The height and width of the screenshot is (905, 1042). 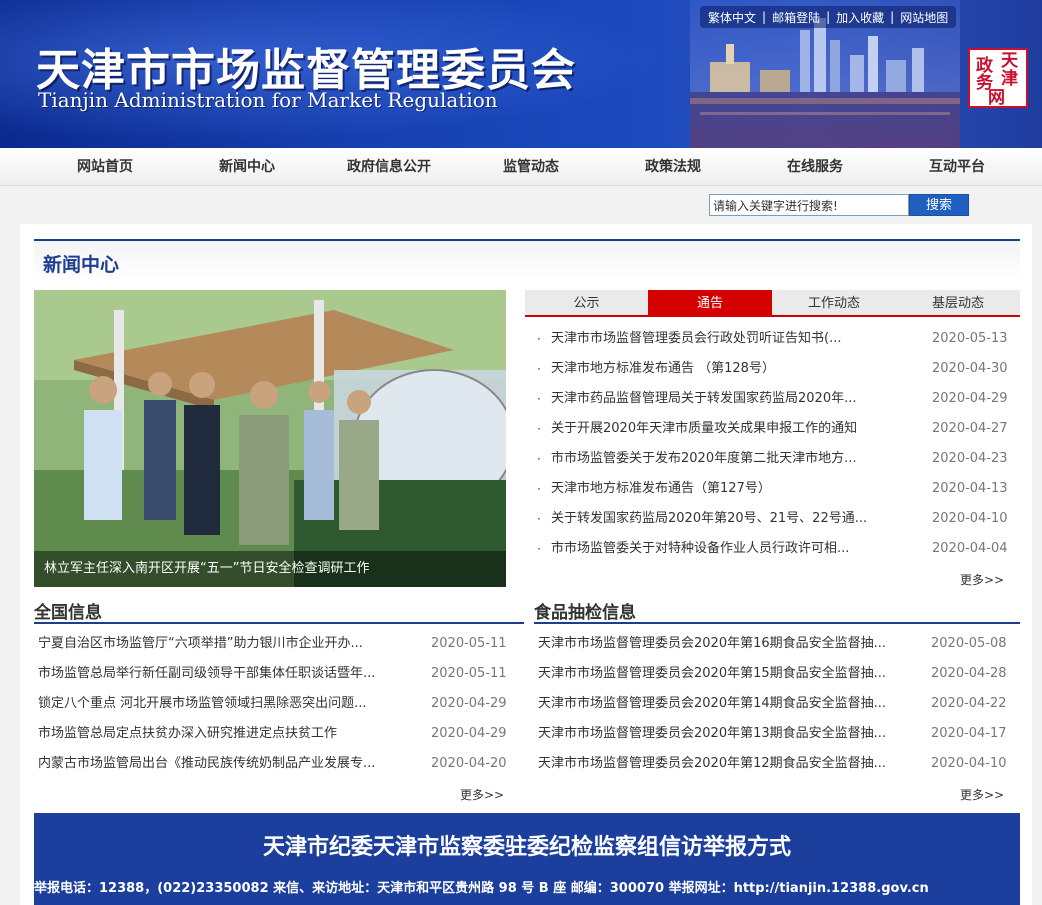 I want to click on news-center-title: 新闻中心, so click(x=81, y=265).